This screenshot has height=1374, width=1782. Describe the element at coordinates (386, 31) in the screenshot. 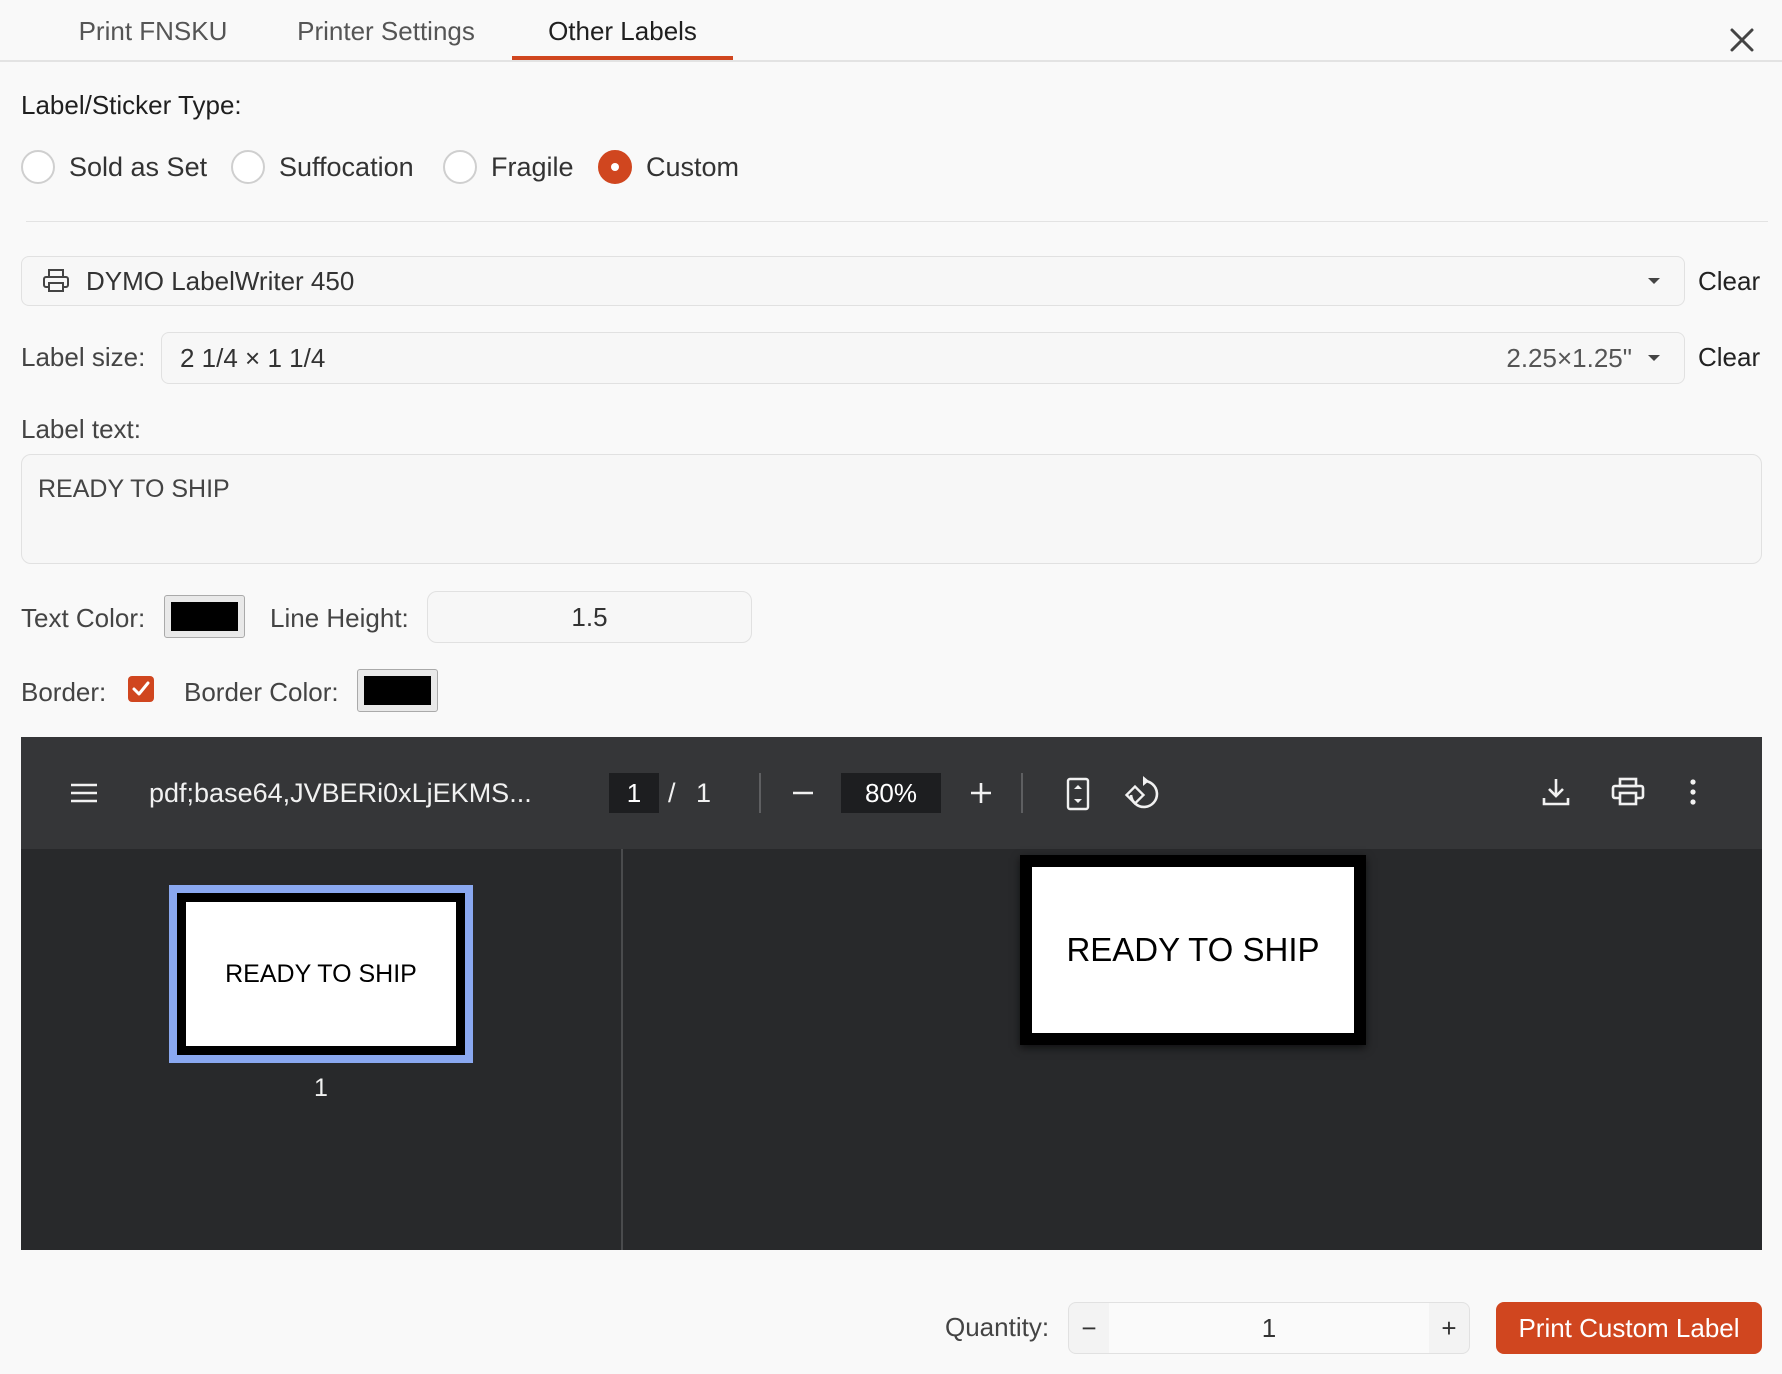

I see `tab-printer-settings: Printer Settings` at that location.